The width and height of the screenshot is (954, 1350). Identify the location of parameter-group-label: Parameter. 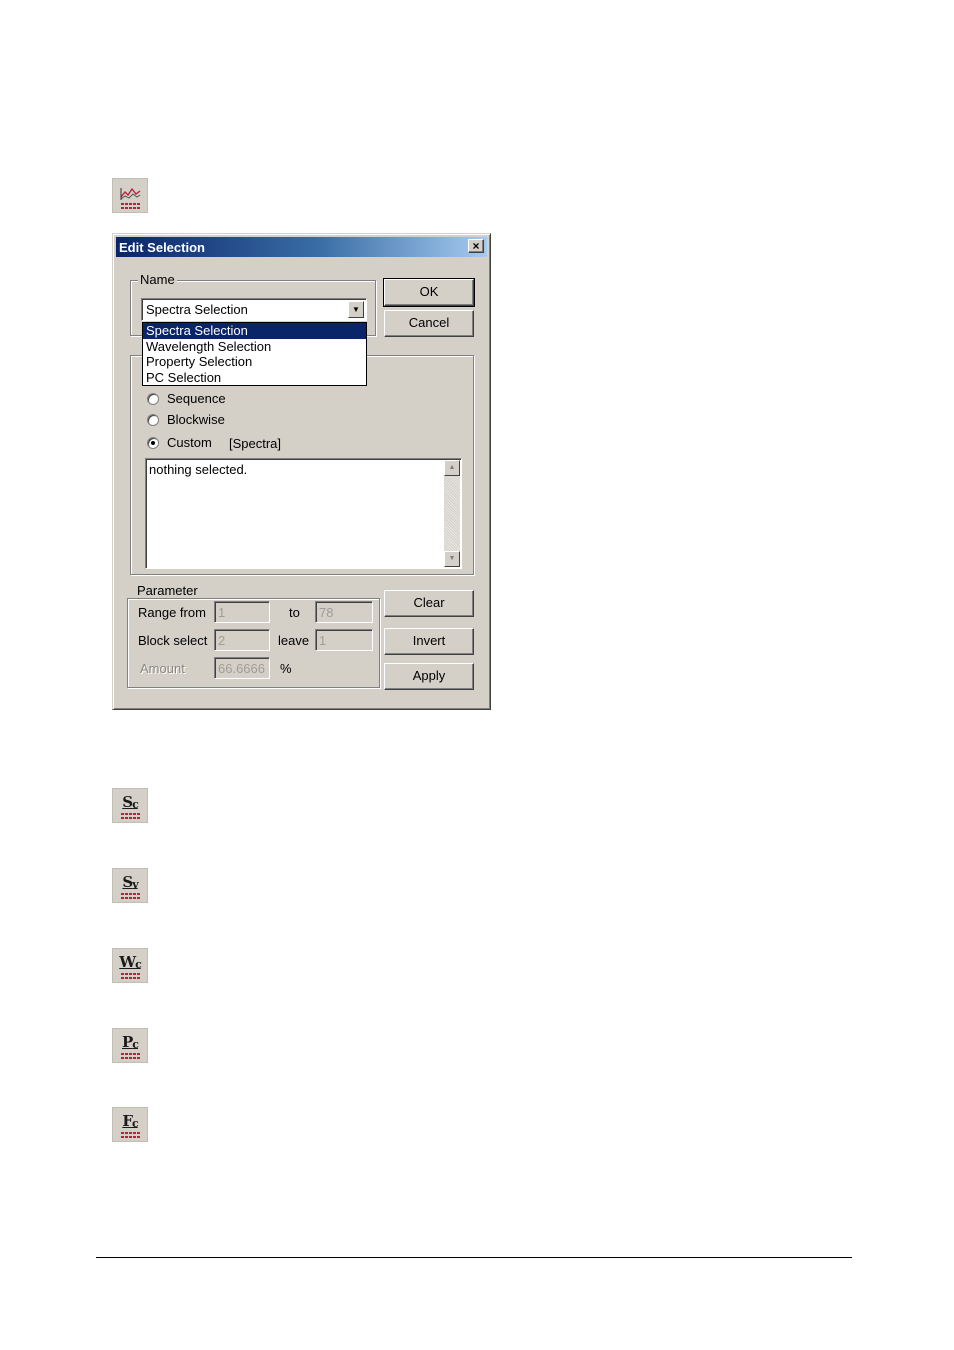
(167, 590).